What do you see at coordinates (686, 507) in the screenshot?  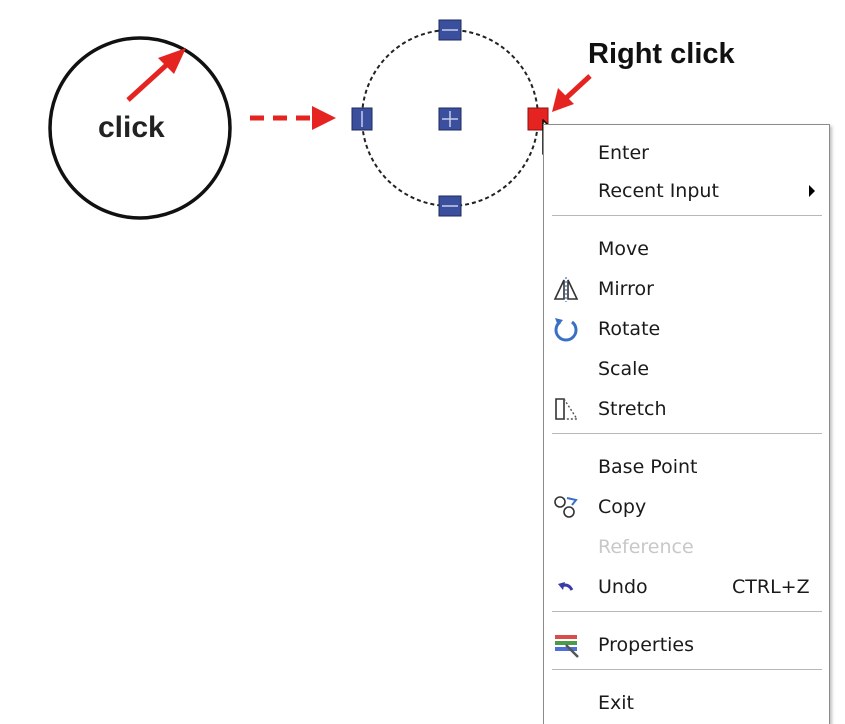 I see `menu-item-copy: Copy` at bounding box center [686, 507].